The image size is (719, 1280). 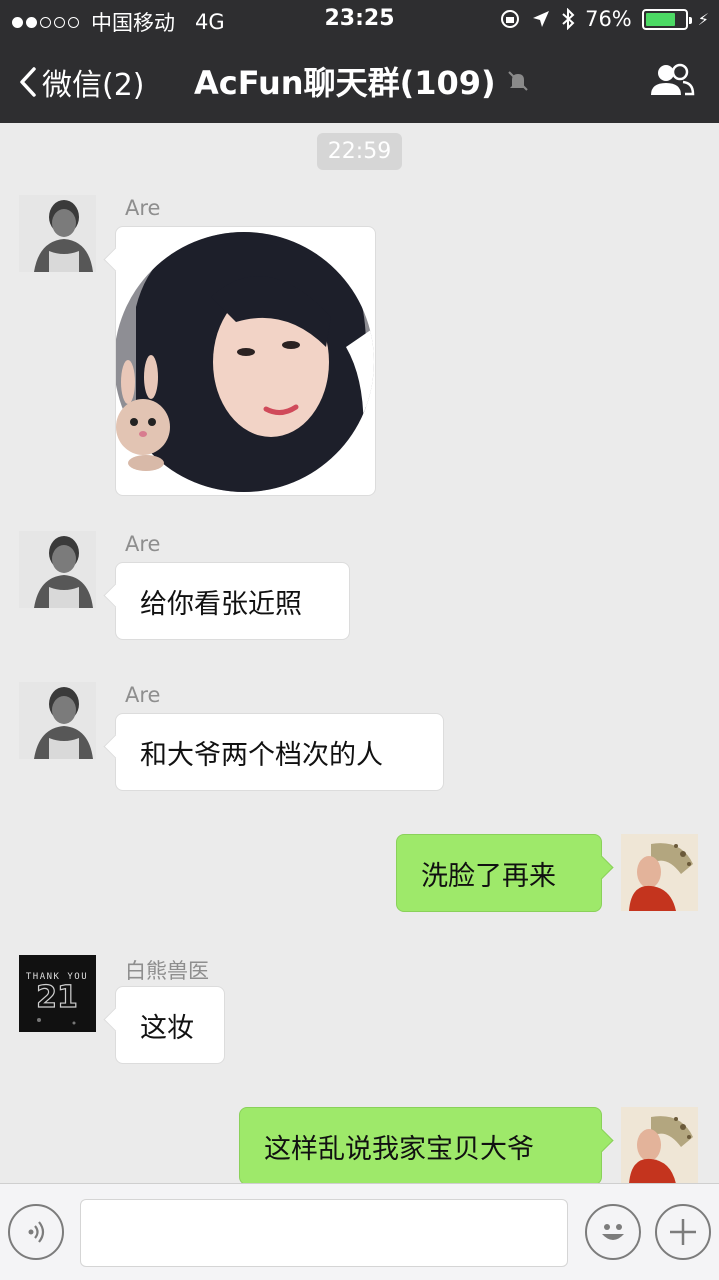 What do you see at coordinates (510, 19) in the screenshot?
I see `orientation-lock-icon` at bounding box center [510, 19].